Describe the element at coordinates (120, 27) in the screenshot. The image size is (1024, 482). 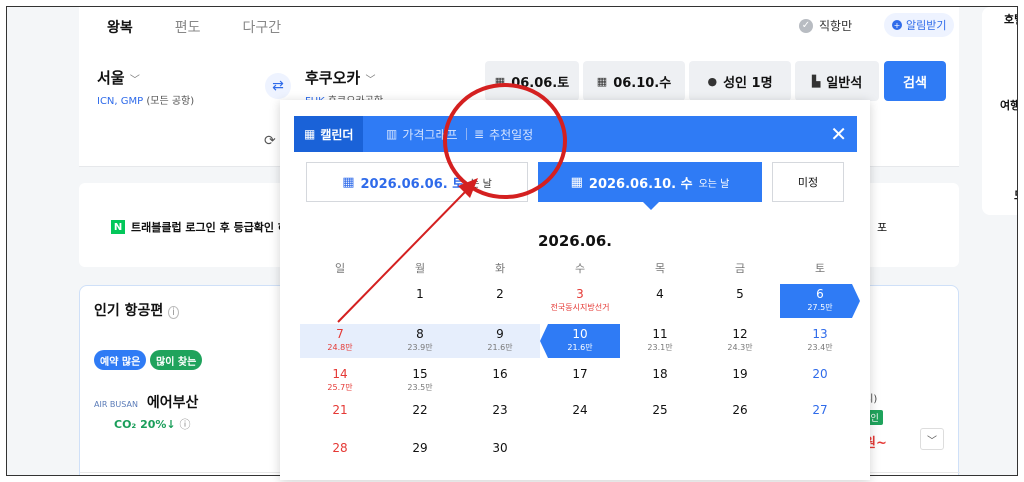
I see `tab-round-trip: 왕복` at that location.